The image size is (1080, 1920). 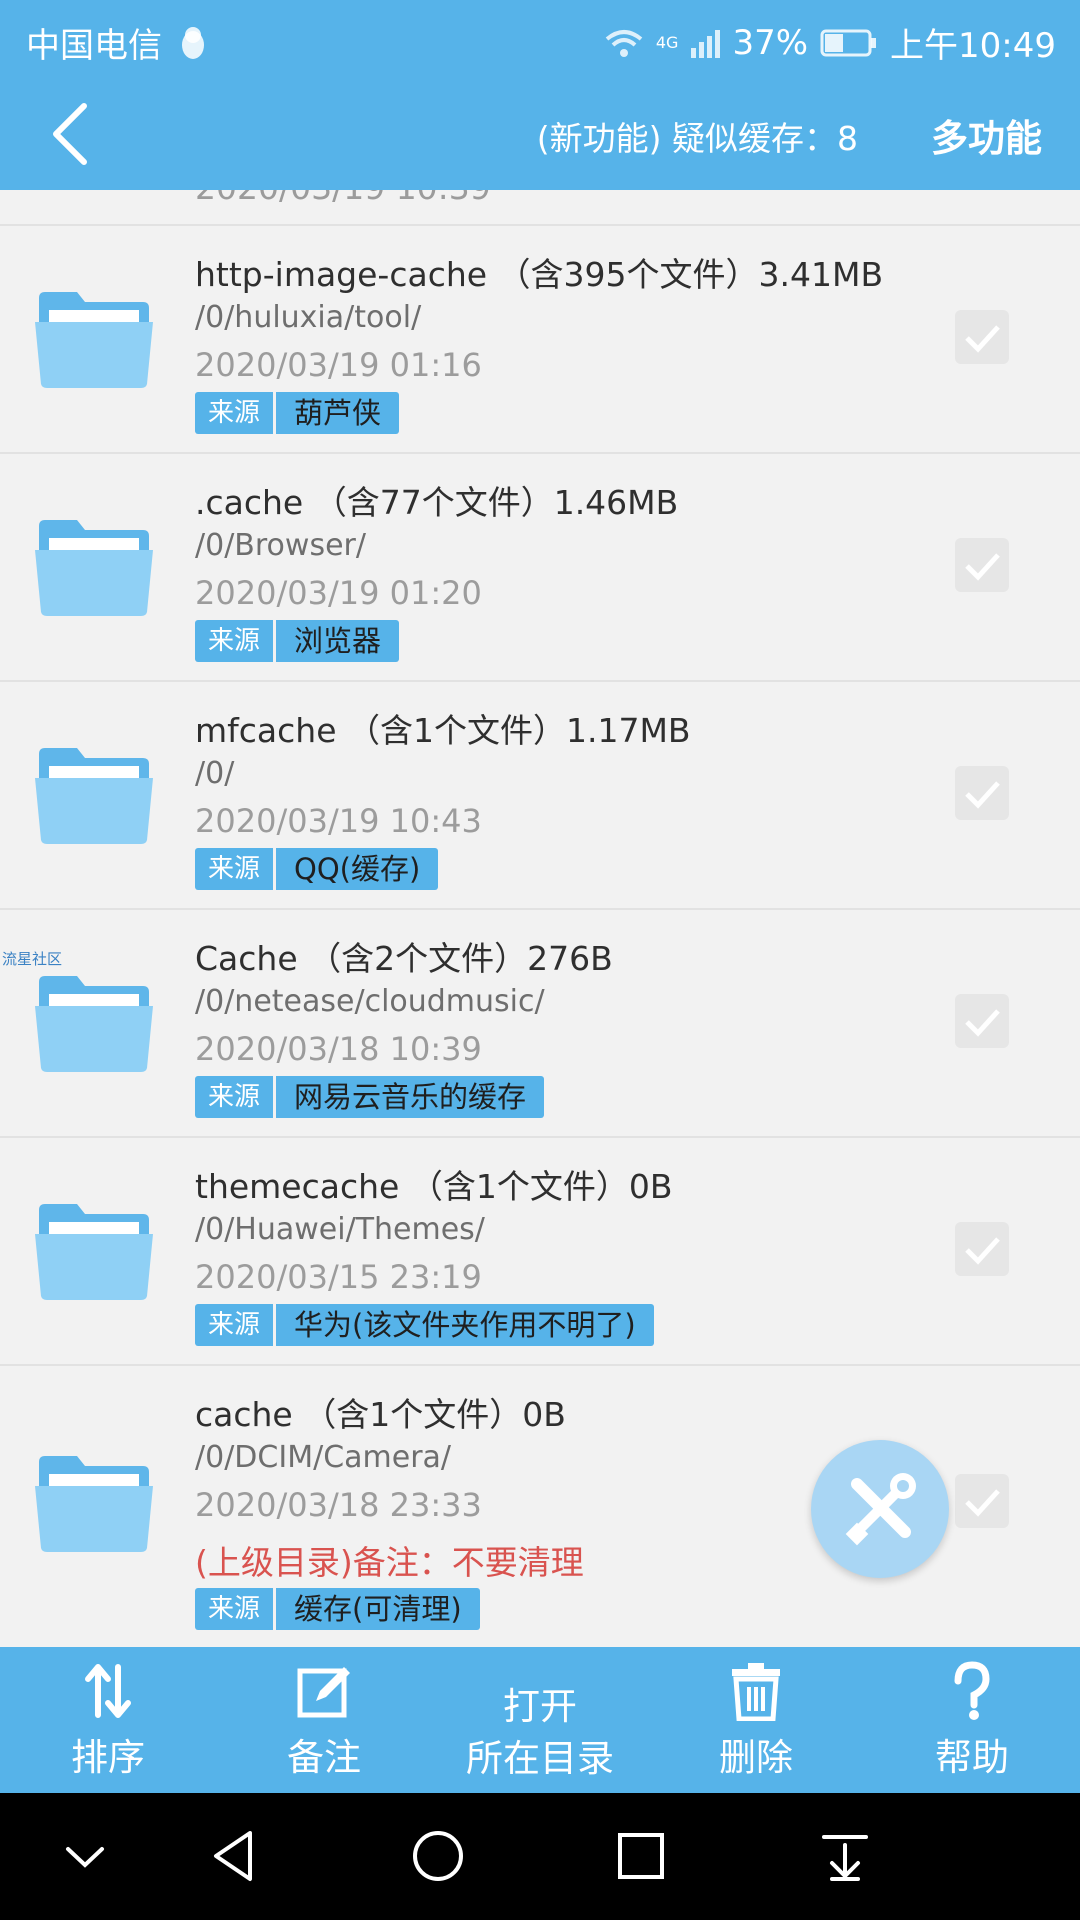 I want to click on delete-button: 删除, so click(x=756, y=1720).